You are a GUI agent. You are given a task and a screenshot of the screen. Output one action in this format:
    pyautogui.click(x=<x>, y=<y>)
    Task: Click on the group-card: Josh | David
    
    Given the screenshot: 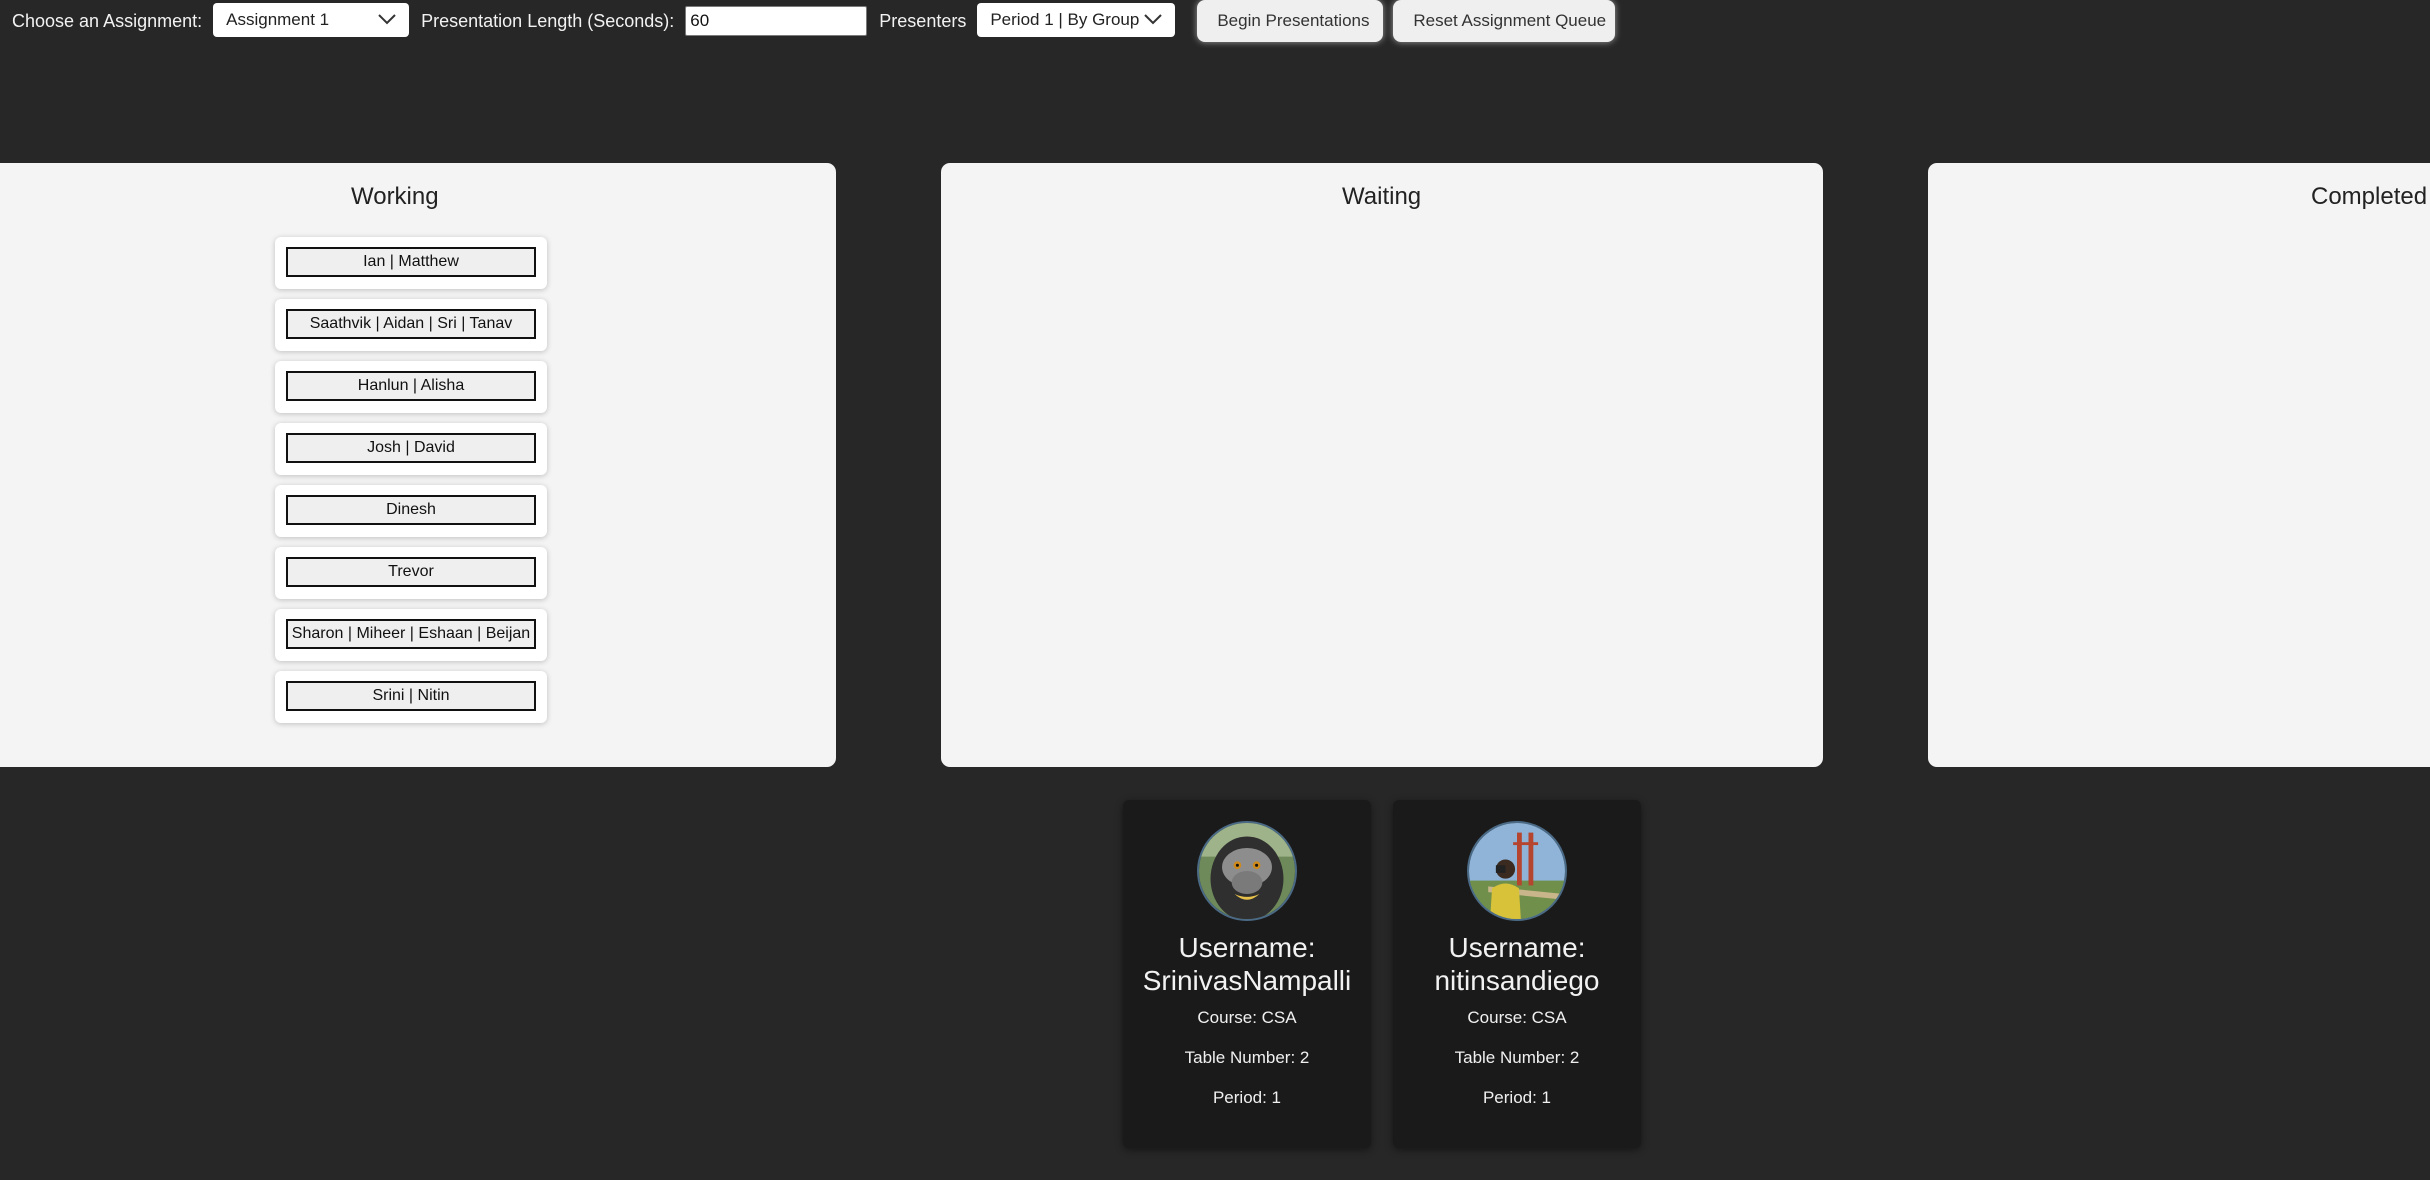 What is the action you would take?
    pyautogui.click(x=411, y=449)
    